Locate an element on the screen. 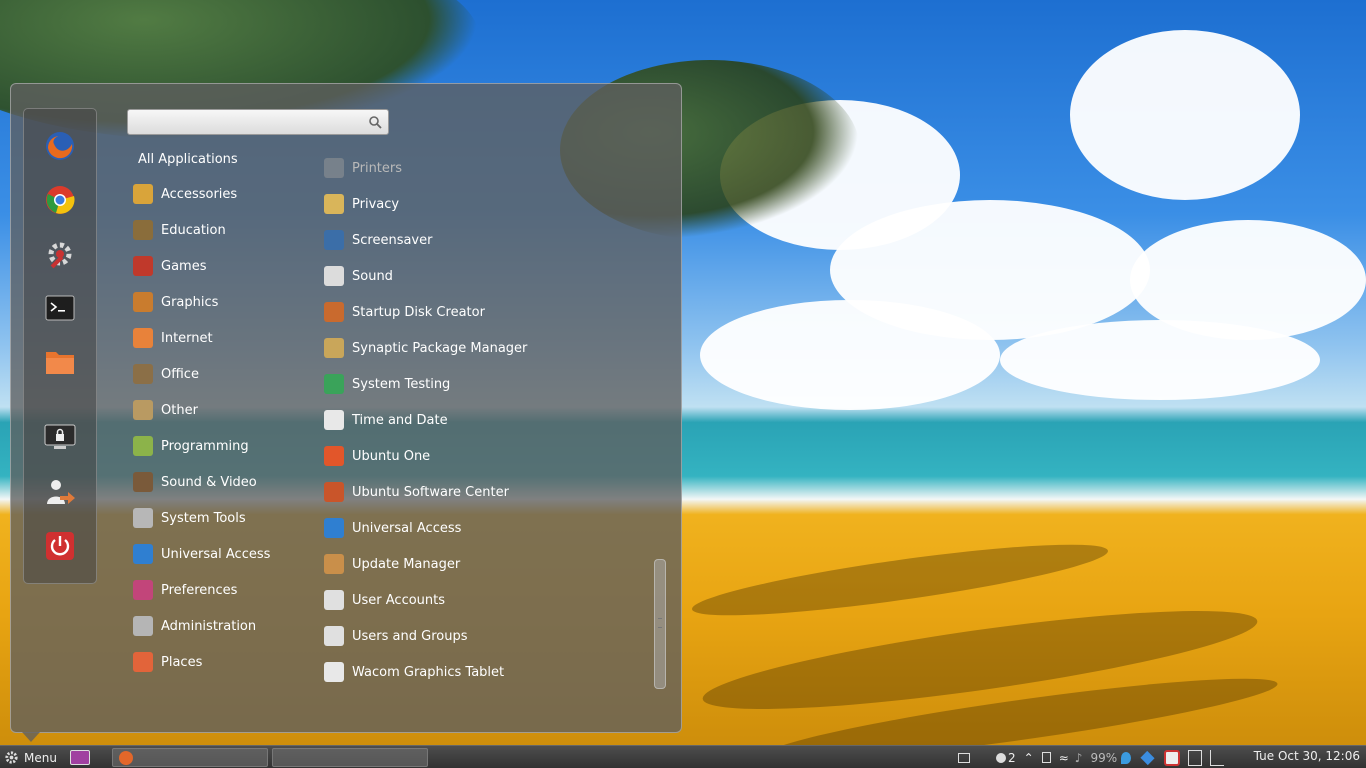  category-sound-video: Sound & Video is located at coordinates (195, 482).